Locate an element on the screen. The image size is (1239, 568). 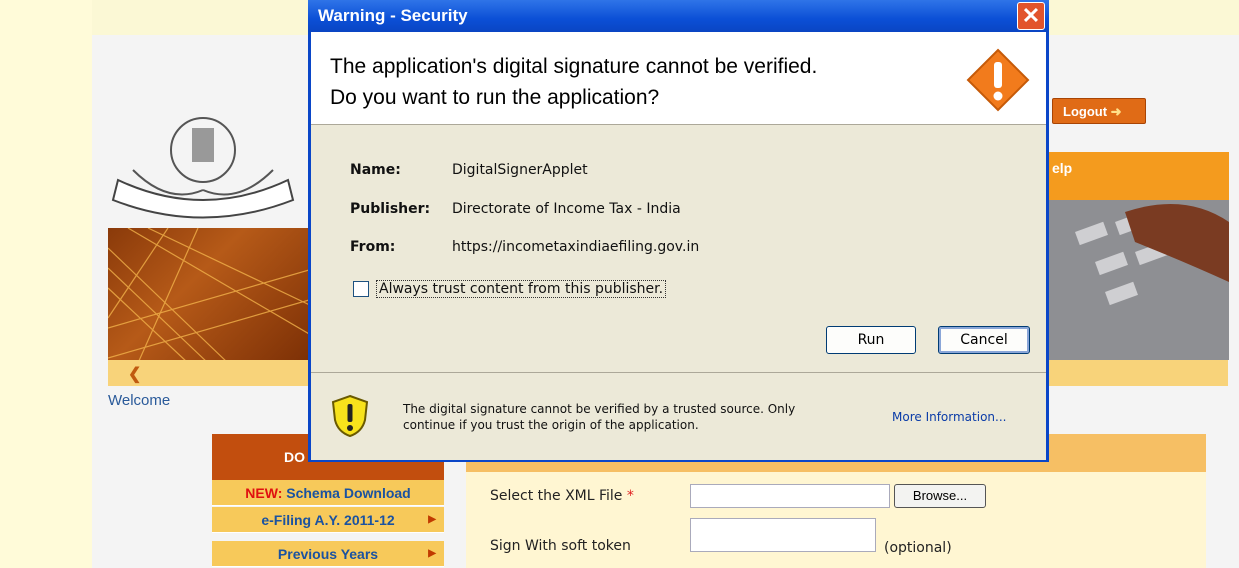
close-icon: ✕ is located at coordinates (1031, 16).